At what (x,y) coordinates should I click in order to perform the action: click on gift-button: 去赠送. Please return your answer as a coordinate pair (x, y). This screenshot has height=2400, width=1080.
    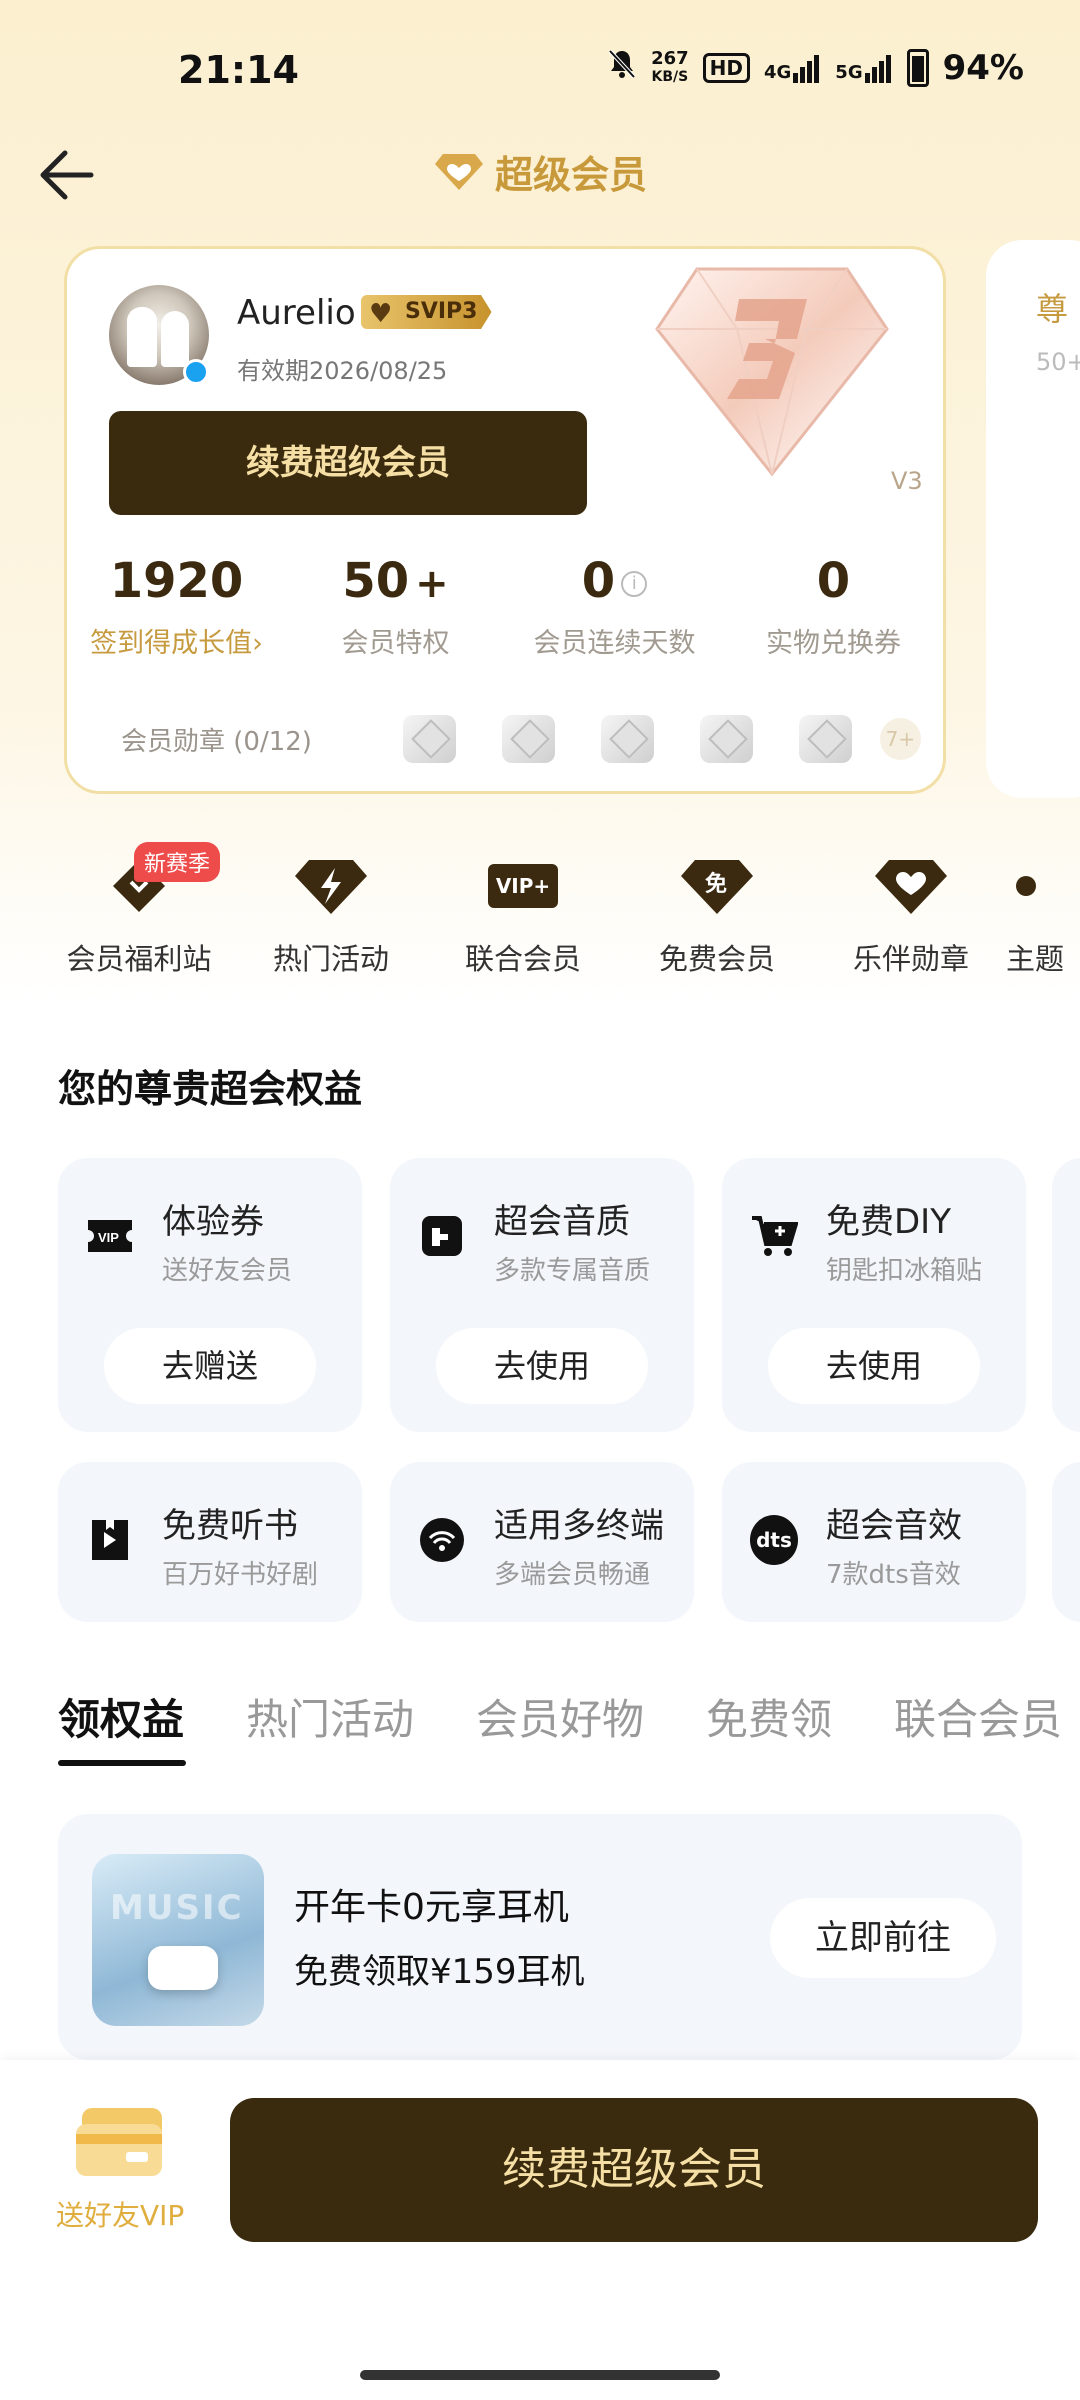
    Looking at the image, I should click on (210, 1366).